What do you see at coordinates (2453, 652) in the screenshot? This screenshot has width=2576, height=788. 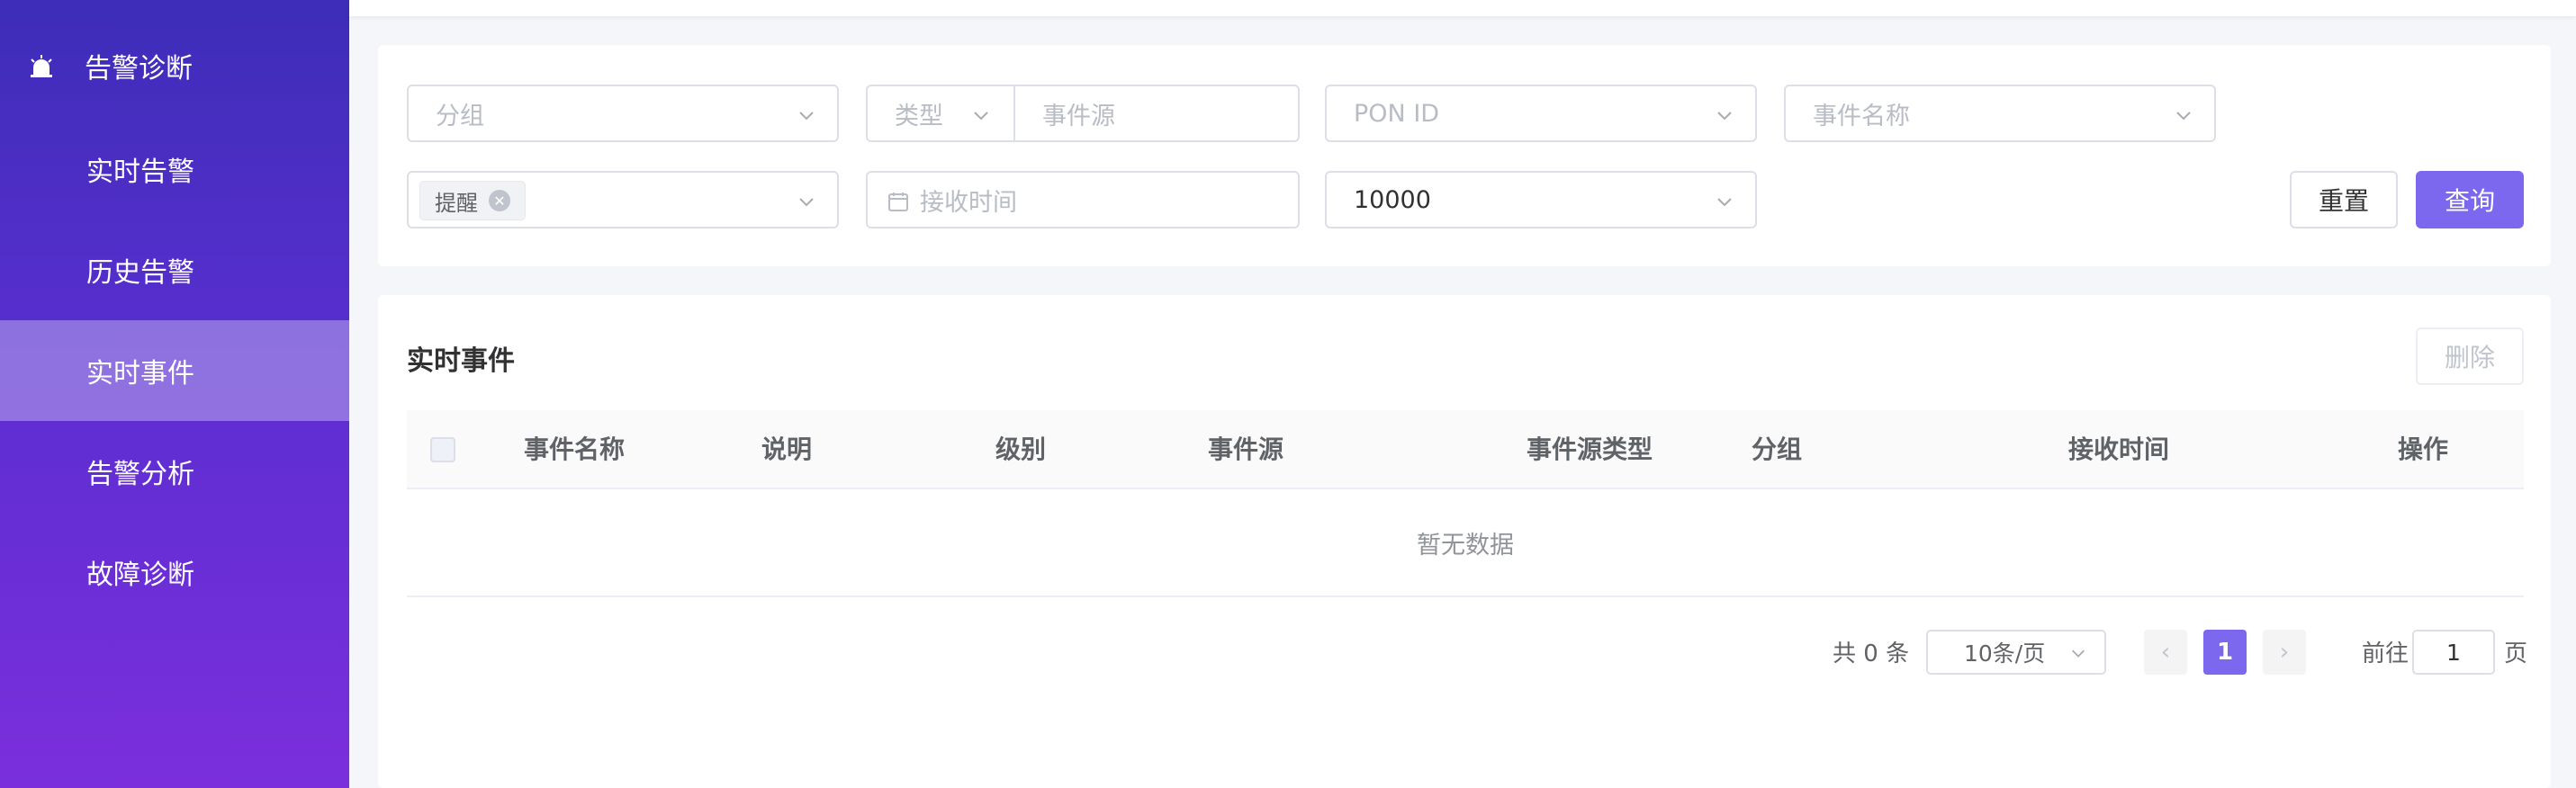 I see `goto-page-input: 1` at bounding box center [2453, 652].